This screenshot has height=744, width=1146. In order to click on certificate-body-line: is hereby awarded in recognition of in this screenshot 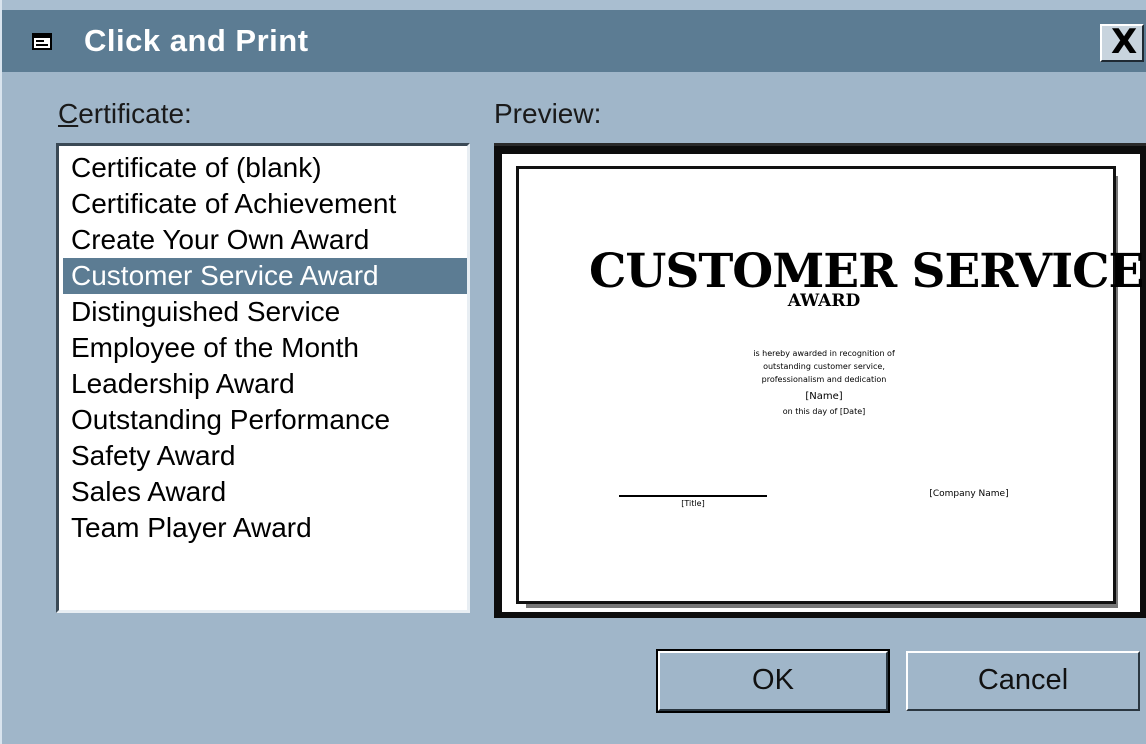, I will do `click(824, 353)`.